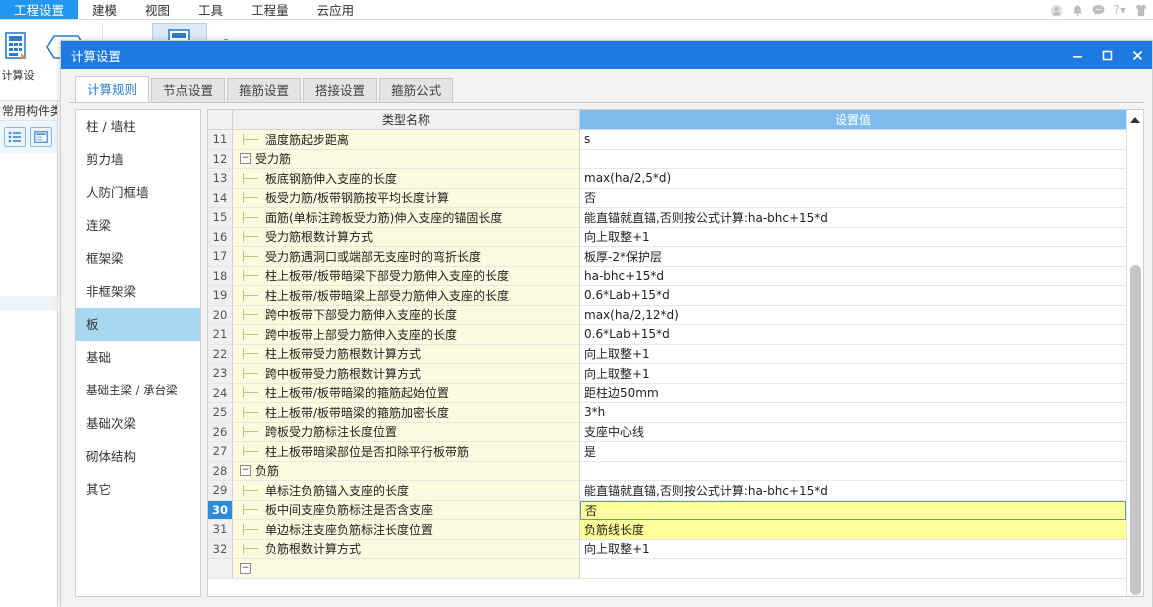  What do you see at coordinates (667, 237) in the screenshot?
I see `table-row: 16 受力筋根数计算方式 向上取整+1` at bounding box center [667, 237].